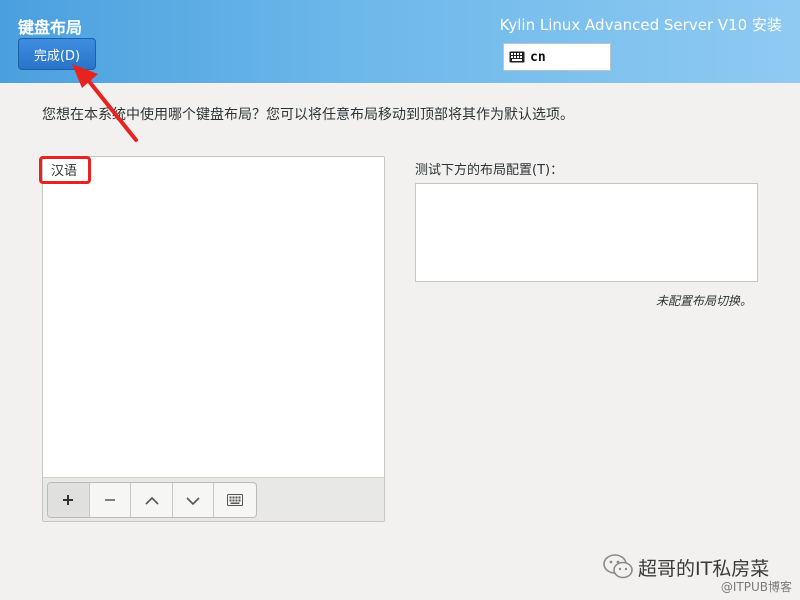  What do you see at coordinates (618, 566) in the screenshot?
I see `wechat-icon` at bounding box center [618, 566].